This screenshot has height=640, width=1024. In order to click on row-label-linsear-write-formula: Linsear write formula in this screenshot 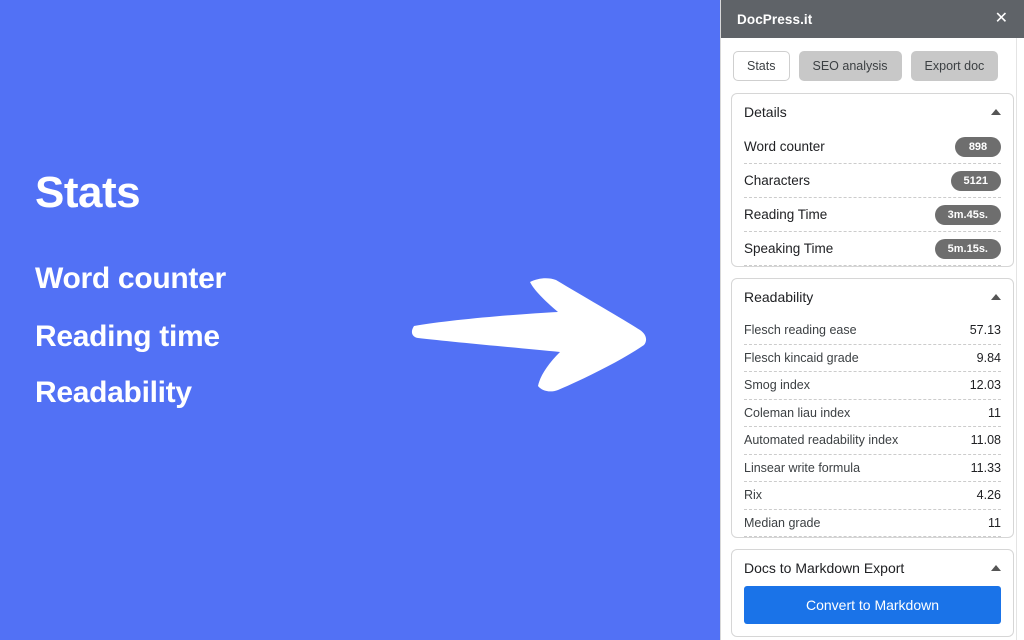, I will do `click(802, 467)`.